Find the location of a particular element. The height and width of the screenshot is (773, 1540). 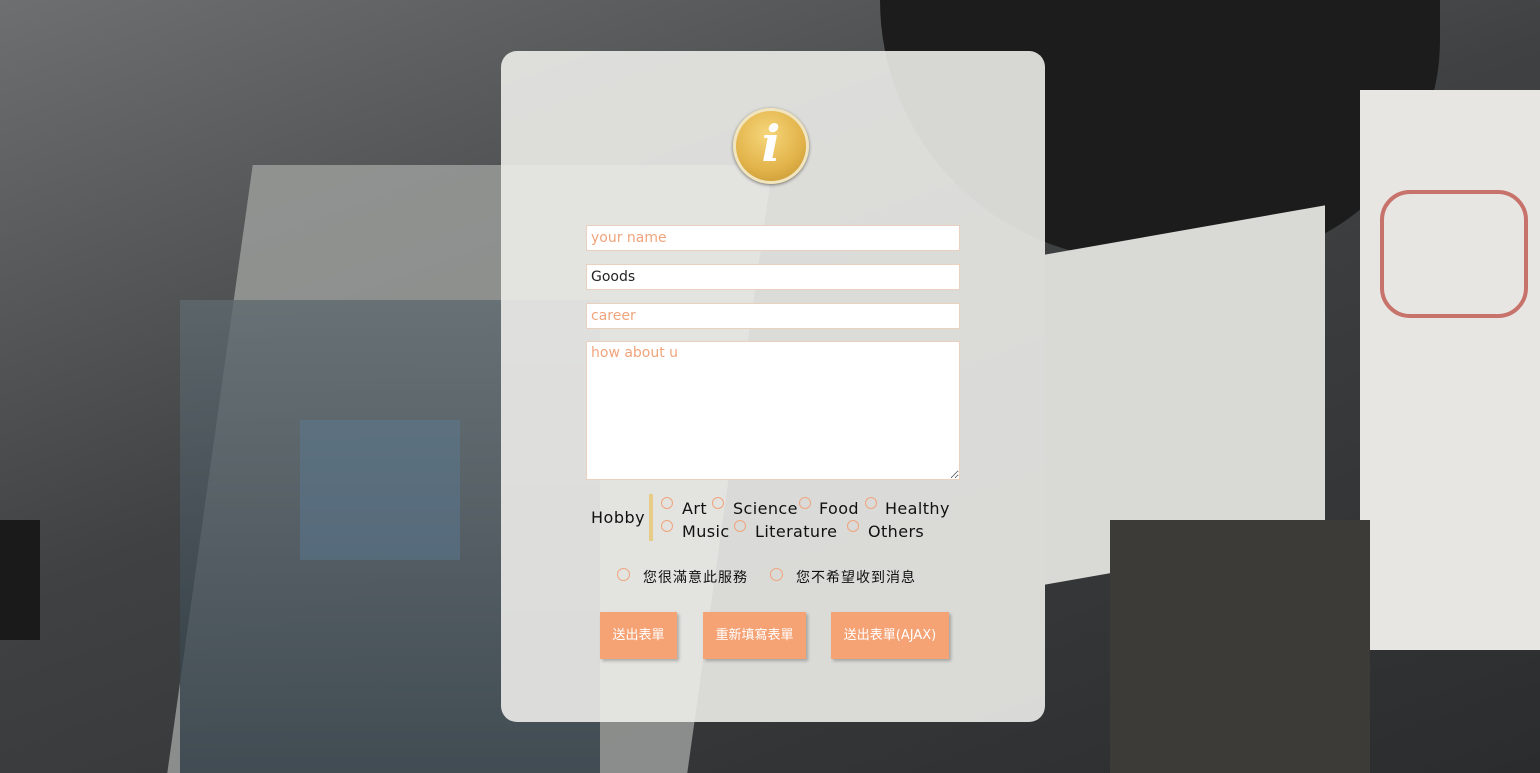

satisfied-label: 您很滿意此服務 is located at coordinates (695, 578).